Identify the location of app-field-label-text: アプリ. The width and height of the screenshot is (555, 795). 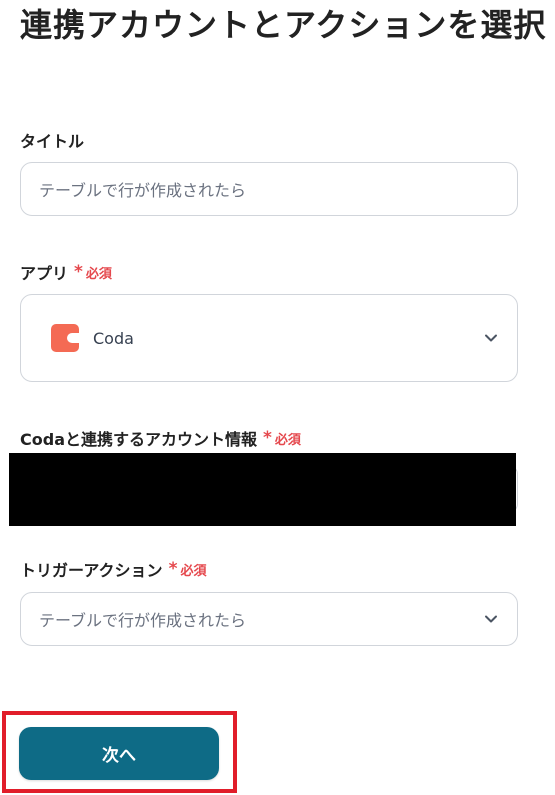
(44, 273).